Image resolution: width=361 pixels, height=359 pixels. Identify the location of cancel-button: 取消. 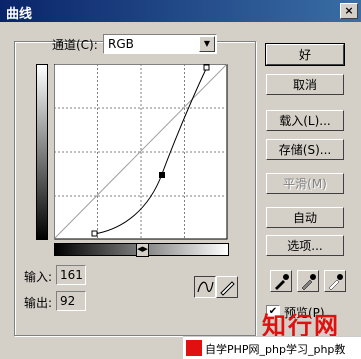
(305, 84).